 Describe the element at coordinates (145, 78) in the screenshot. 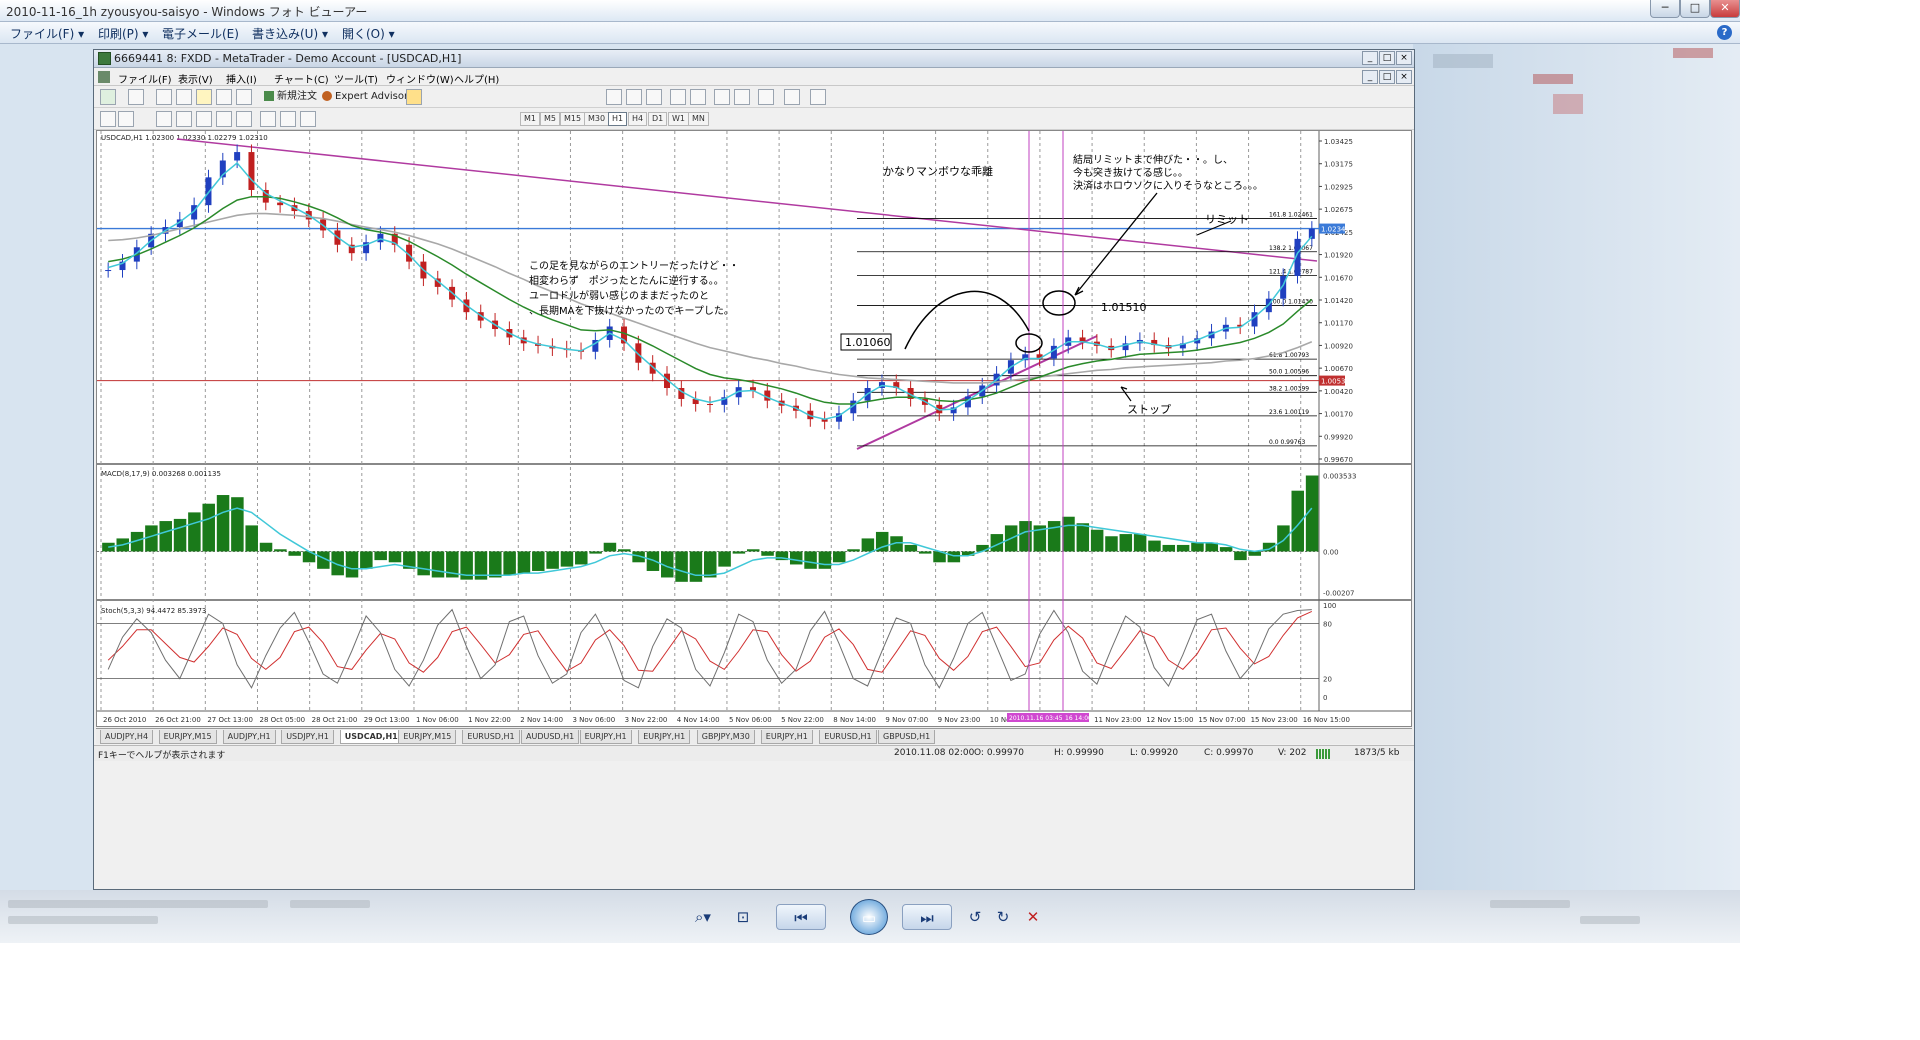

I see `mt4-menu-file: ファイル(F)` at that location.